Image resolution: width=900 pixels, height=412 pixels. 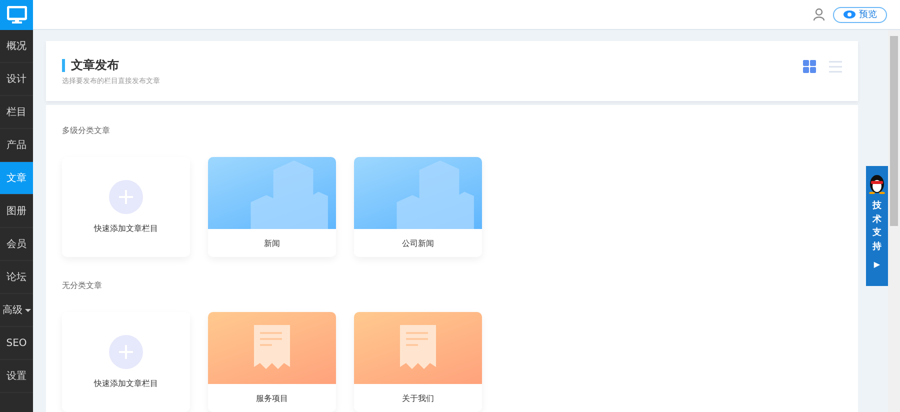 What do you see at coordinates (16, 343) in the screenshot?
I see `sidebar-item: SEO` at bounding box center [16, 343].